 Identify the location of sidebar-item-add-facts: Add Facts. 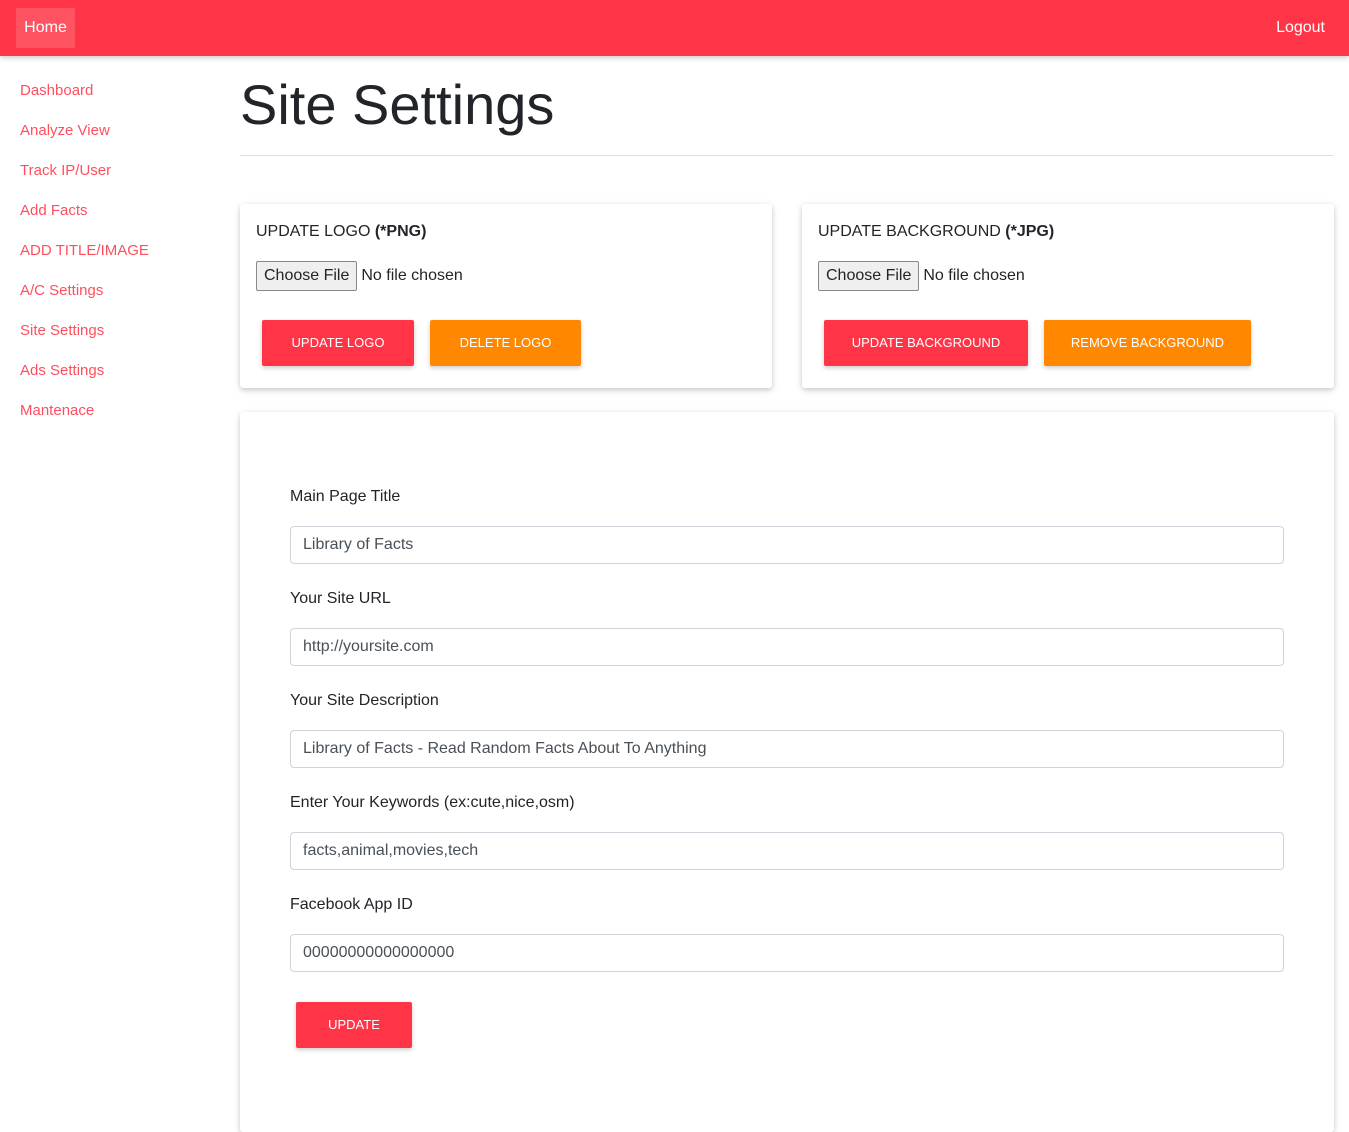
(84, 211).